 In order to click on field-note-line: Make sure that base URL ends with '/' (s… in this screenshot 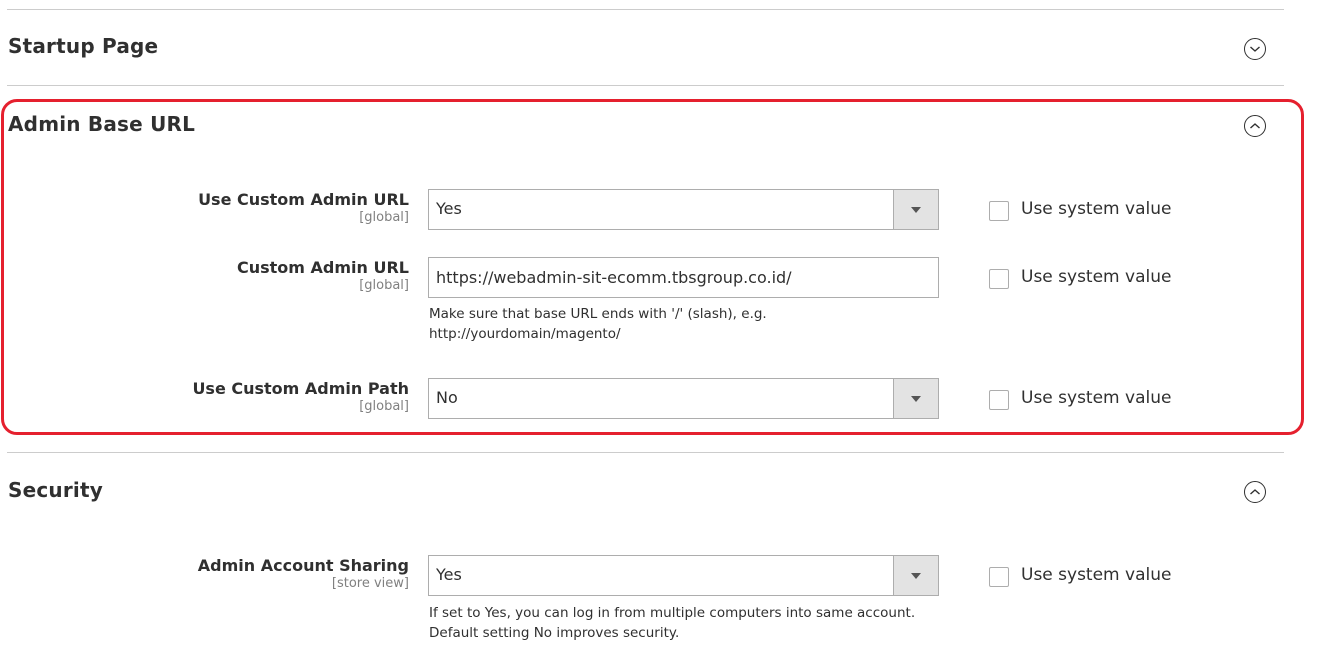, I will do `click(598, 314)`.